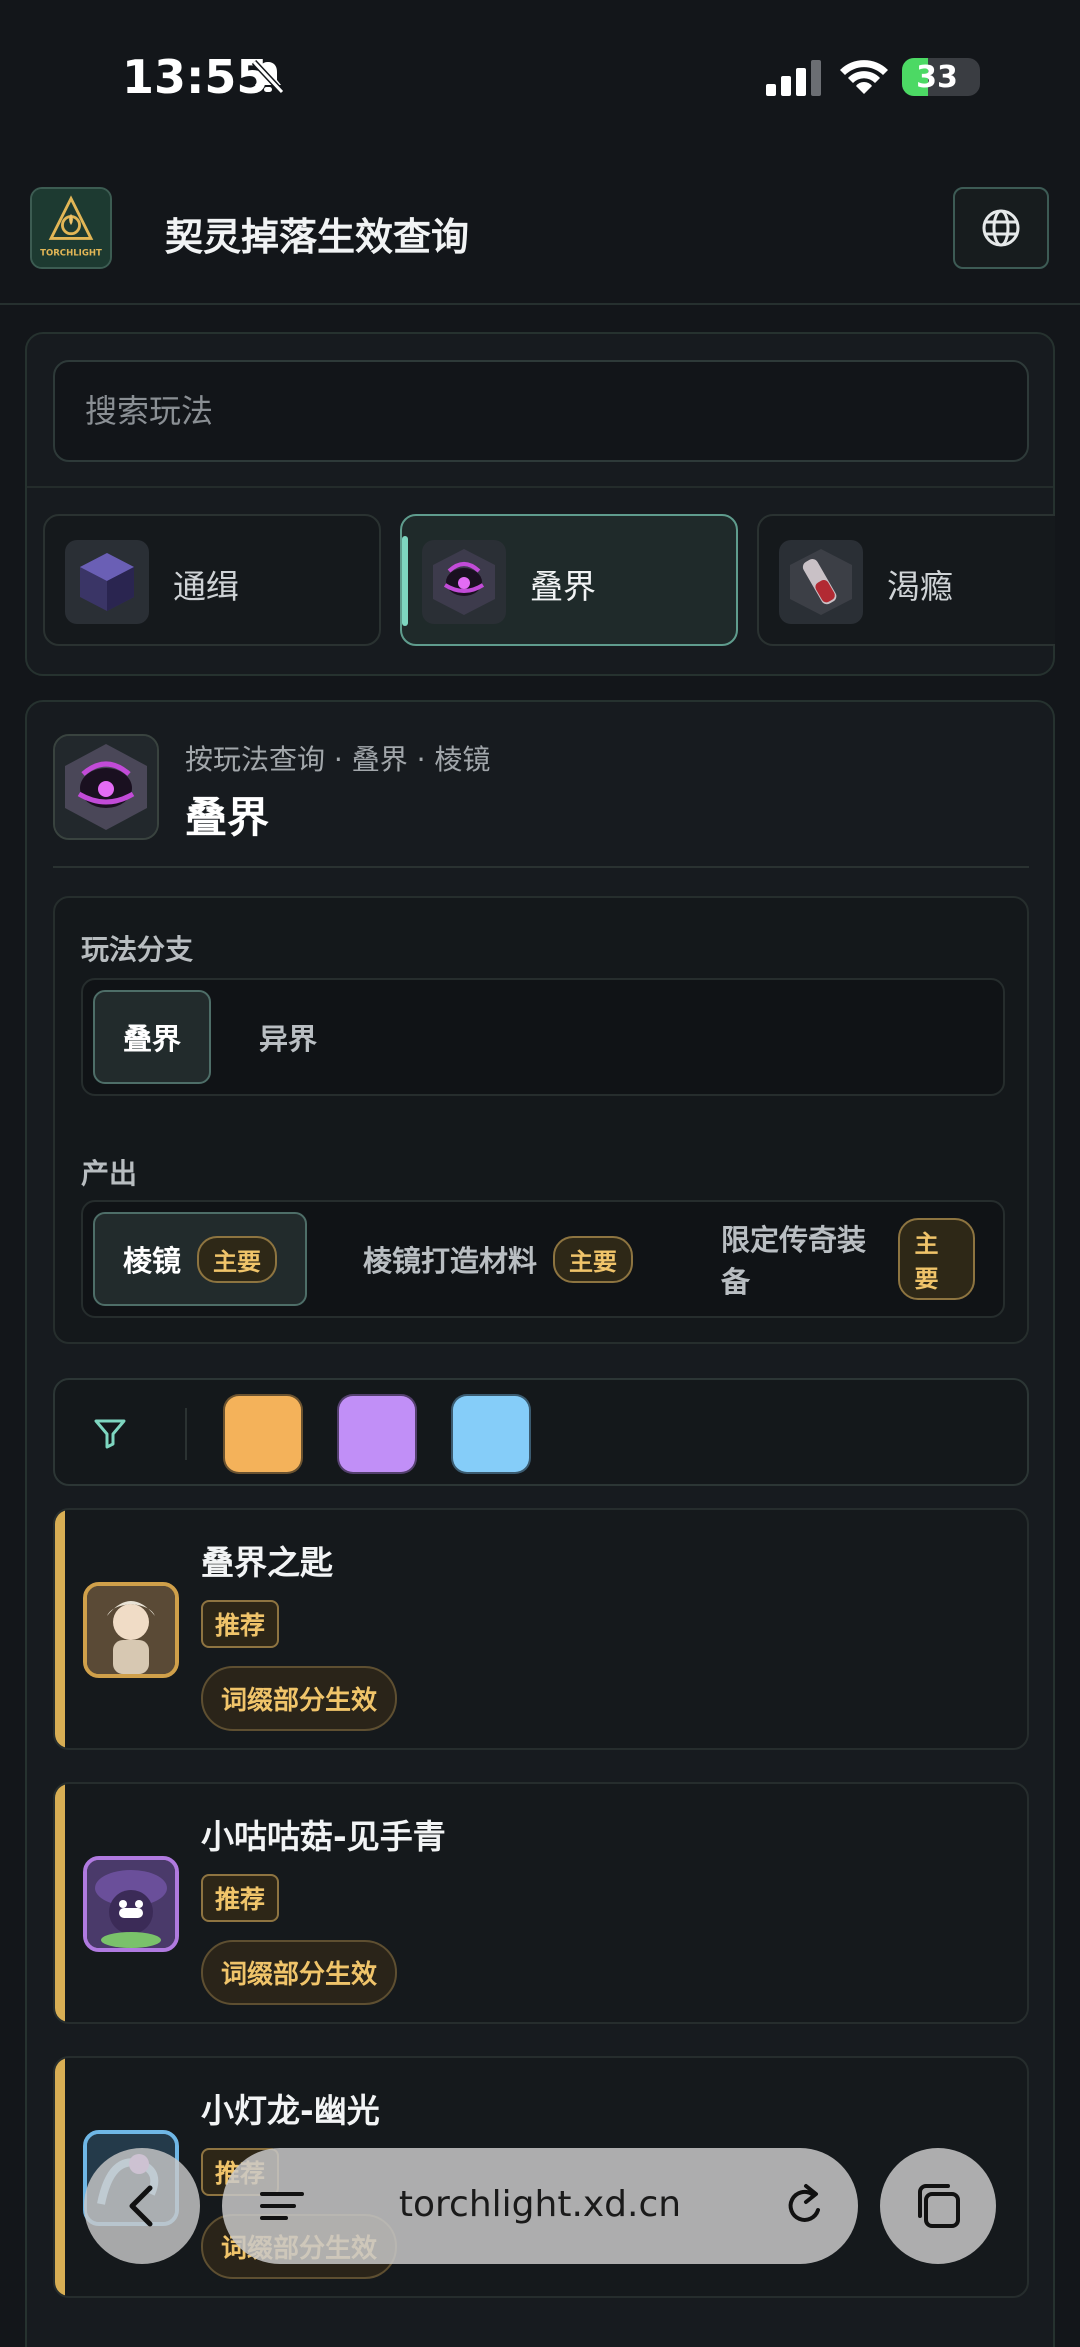 This screenshot has width=1080, height=2347. I want to click on branch-option-diejie: 叠界, so click(152, 1037).